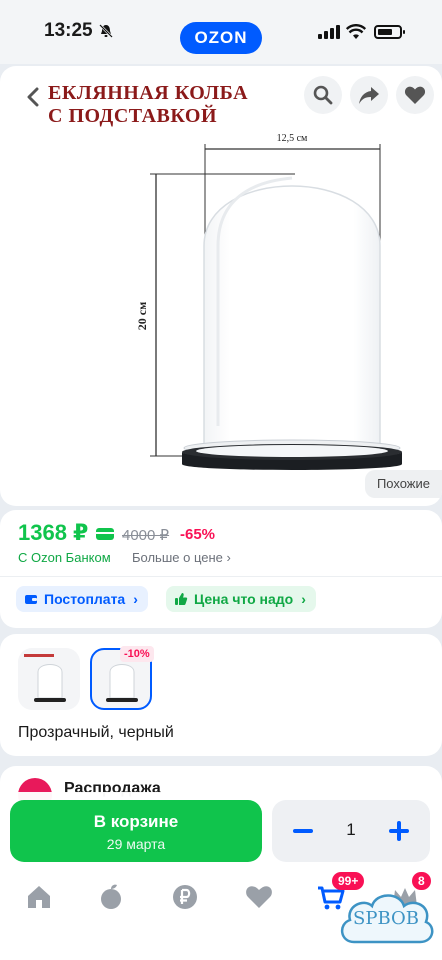  What do you see at coordinates (105, 534) in the screenshot?
I see `bank-card-icon` at bounding box center [105, 534].